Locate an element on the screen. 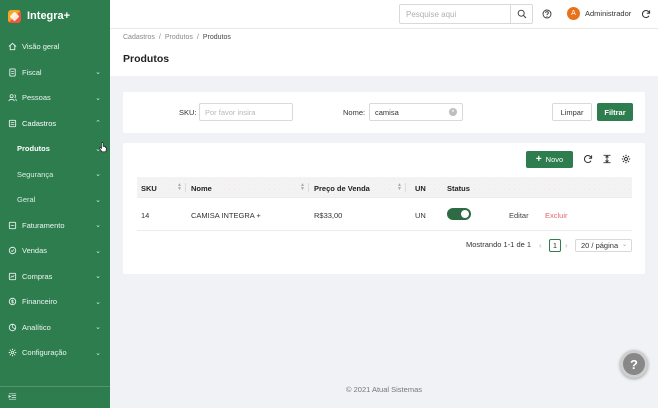  user-menu: A Administrador is located at coordinates (599, 13).